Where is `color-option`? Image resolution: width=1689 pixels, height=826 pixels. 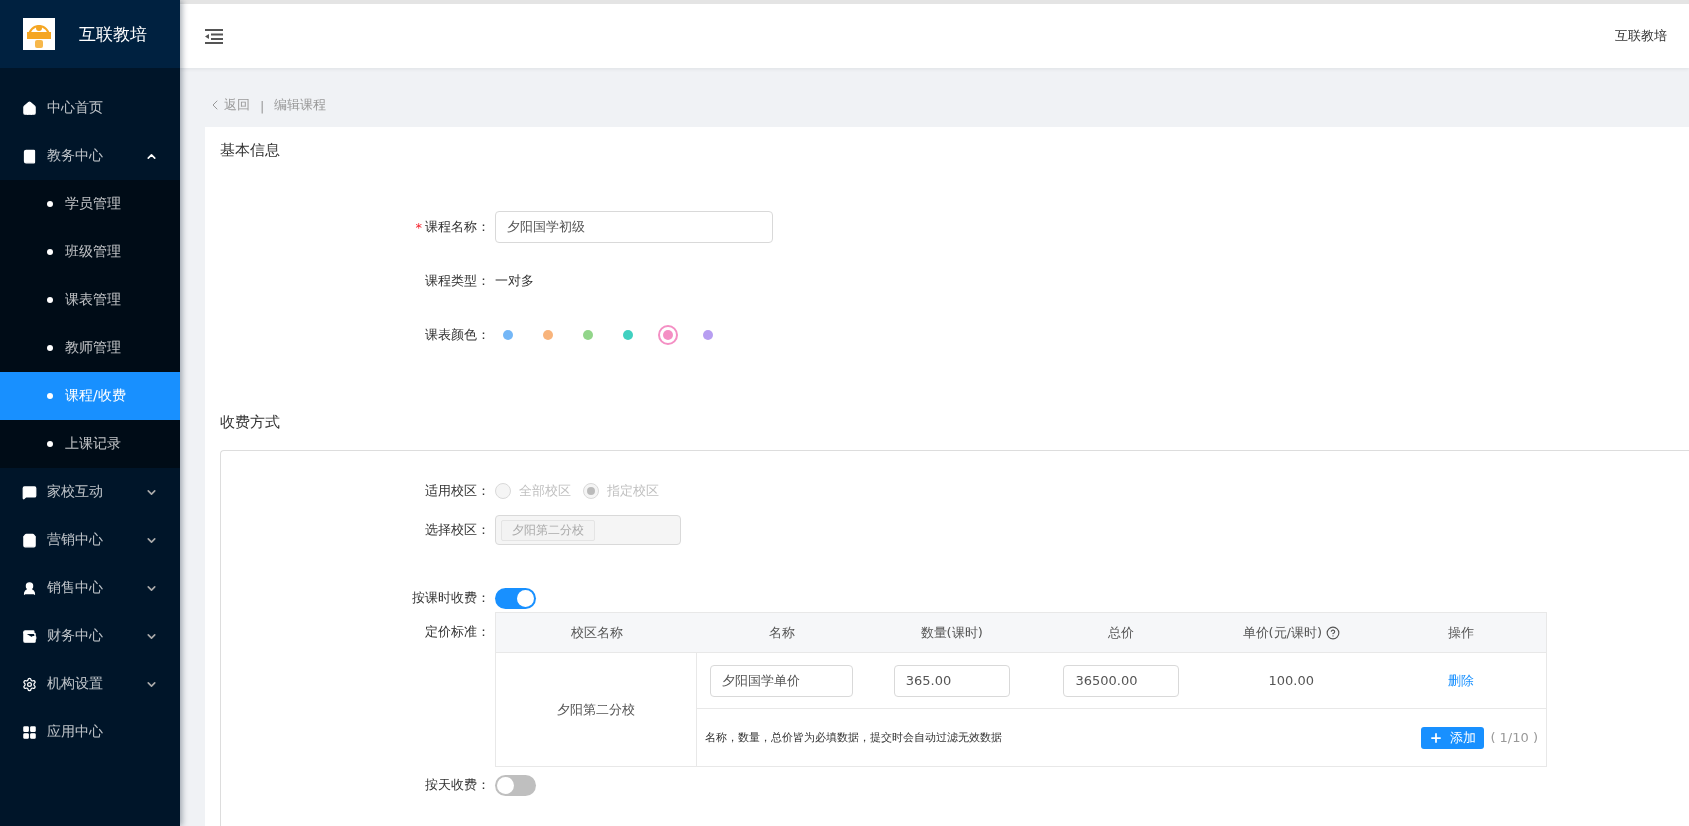 color-option is located at coordinates (668, 335).